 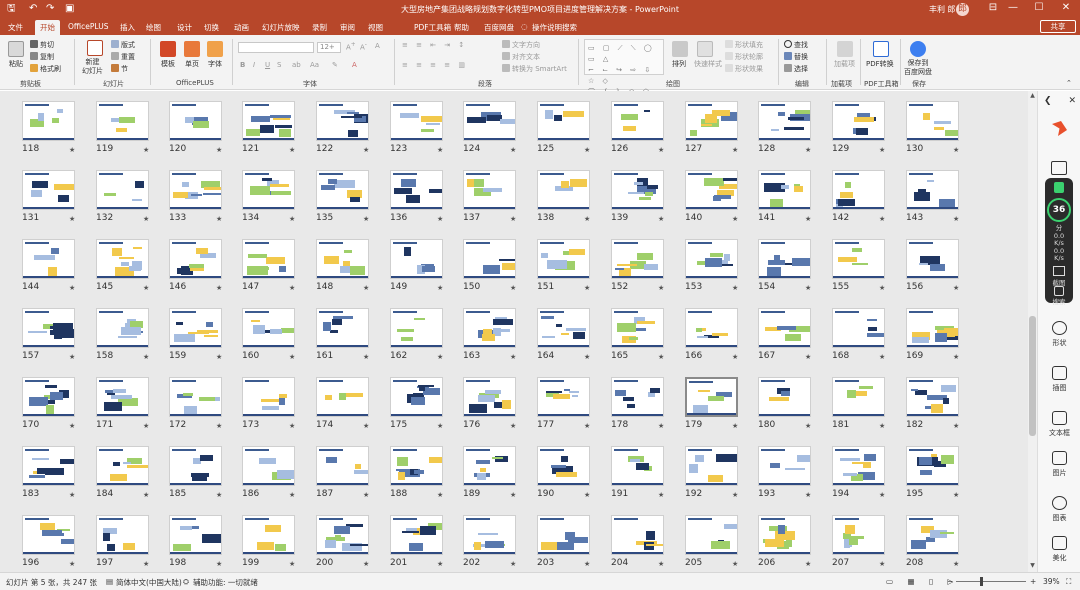 I want to click on text-highlight-icon: ✎, so click(x=335, y=65).